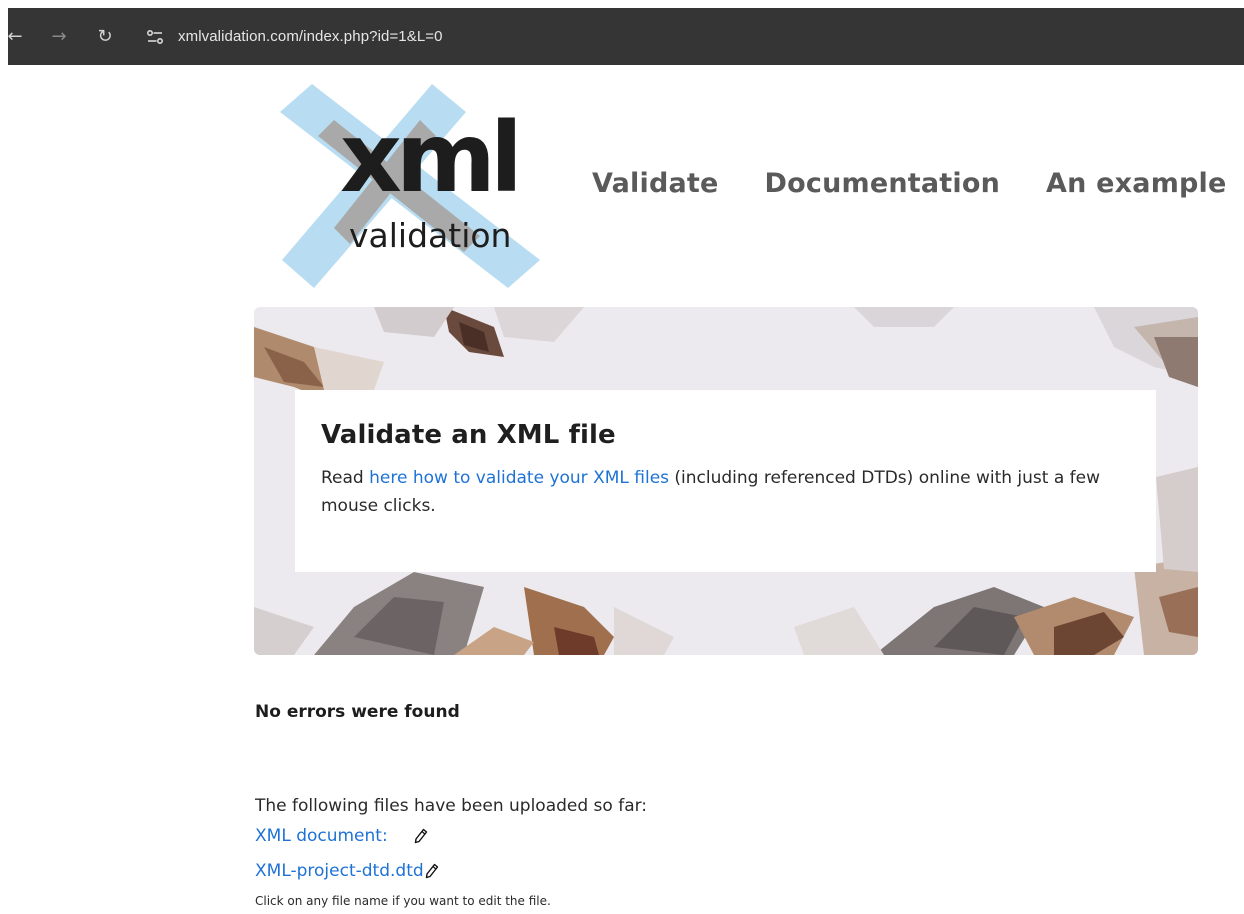  I want to click on logo-subtitle: validation, so click(430, 235).